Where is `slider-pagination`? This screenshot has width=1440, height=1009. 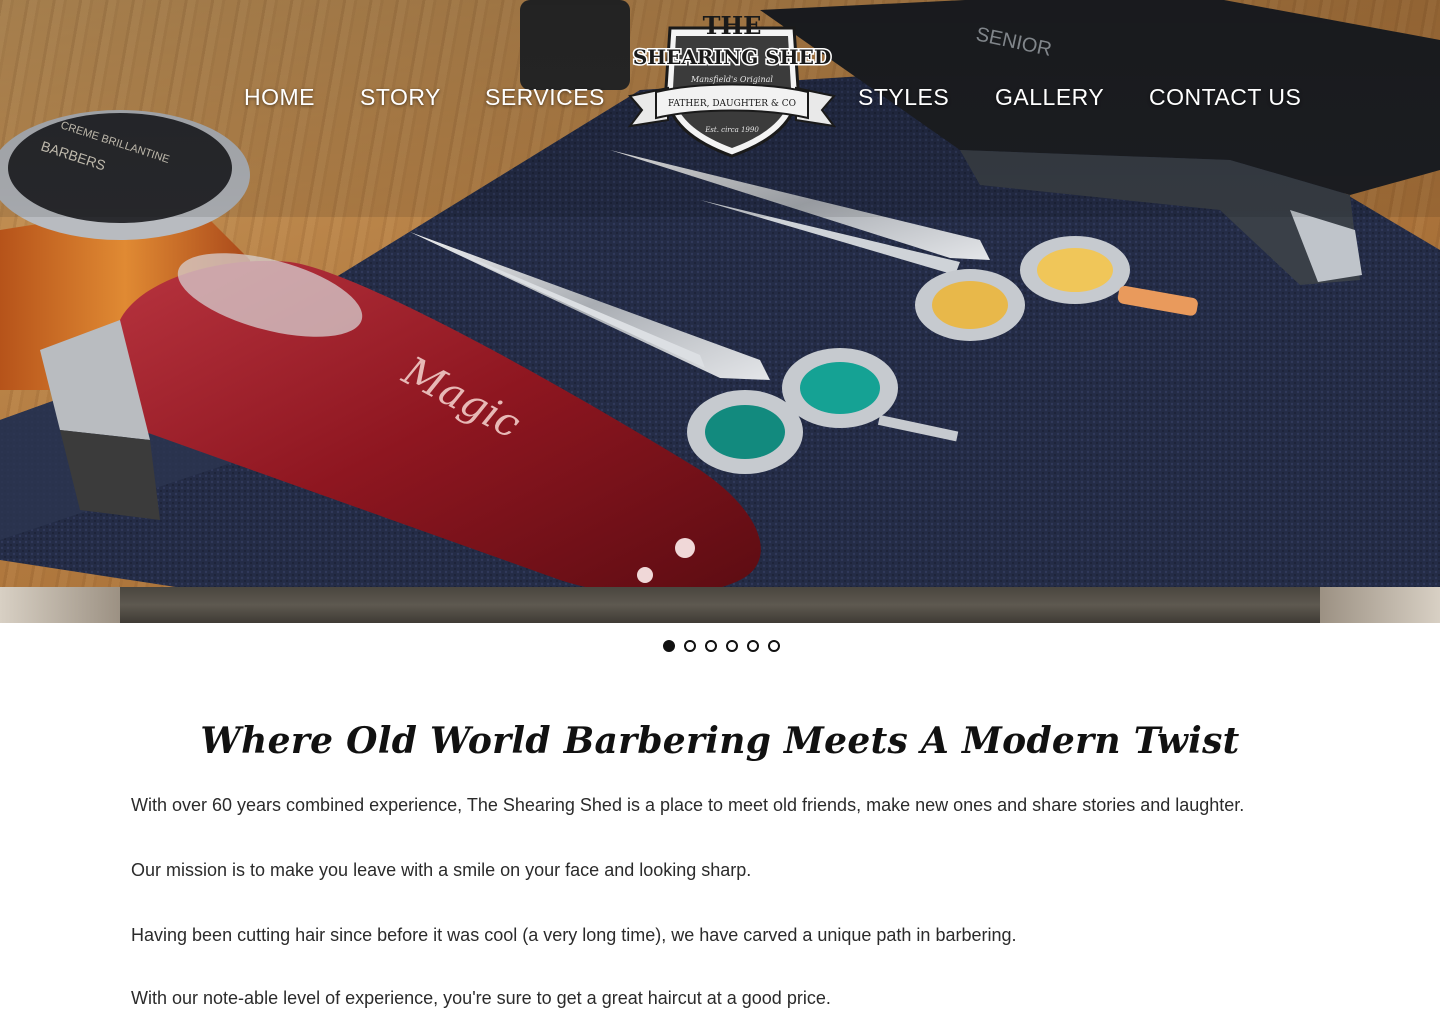 slider-pagination is located at coordinates (721, 647).